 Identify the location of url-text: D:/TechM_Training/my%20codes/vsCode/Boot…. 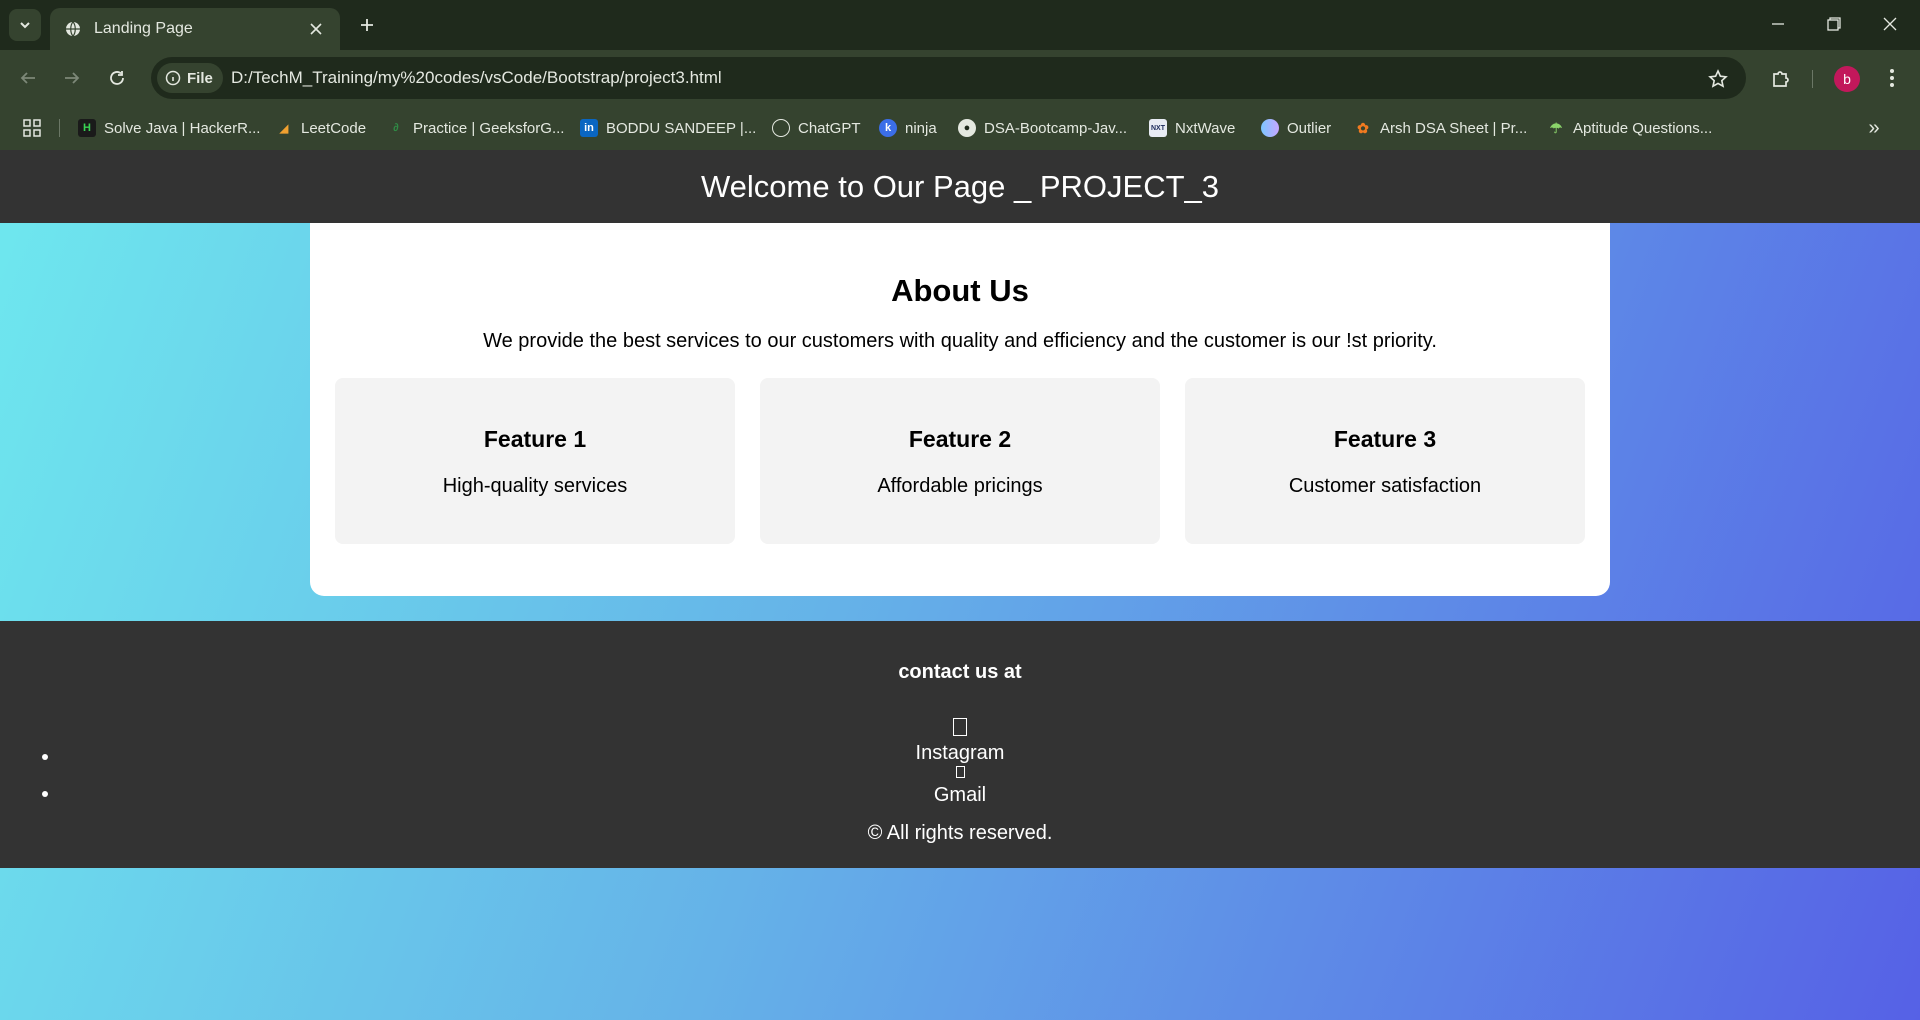
(476, 78).